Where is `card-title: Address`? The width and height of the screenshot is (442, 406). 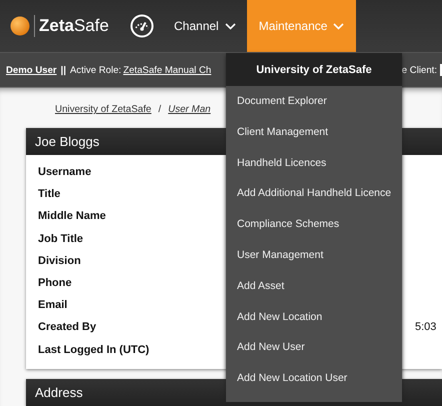 card-title: Address is located at coordinates (59, 392).